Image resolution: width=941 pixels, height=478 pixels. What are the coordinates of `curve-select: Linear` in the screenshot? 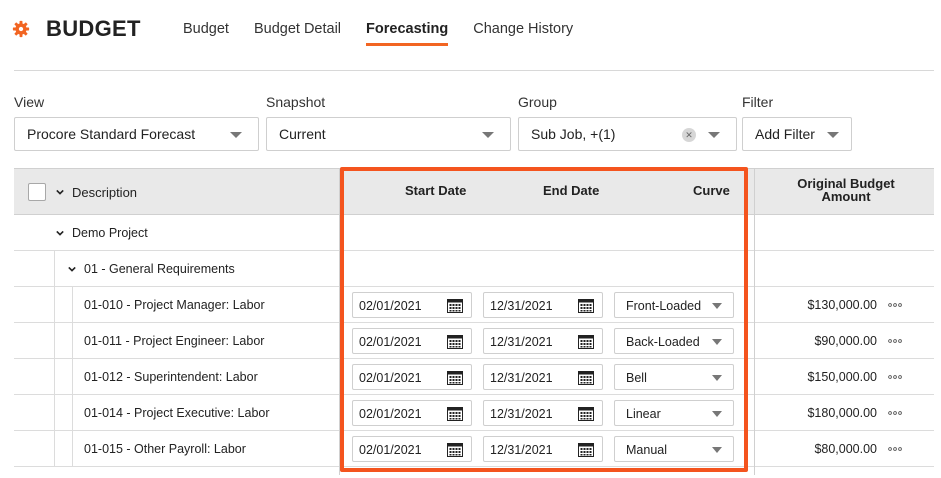 It's located at (674, 413).